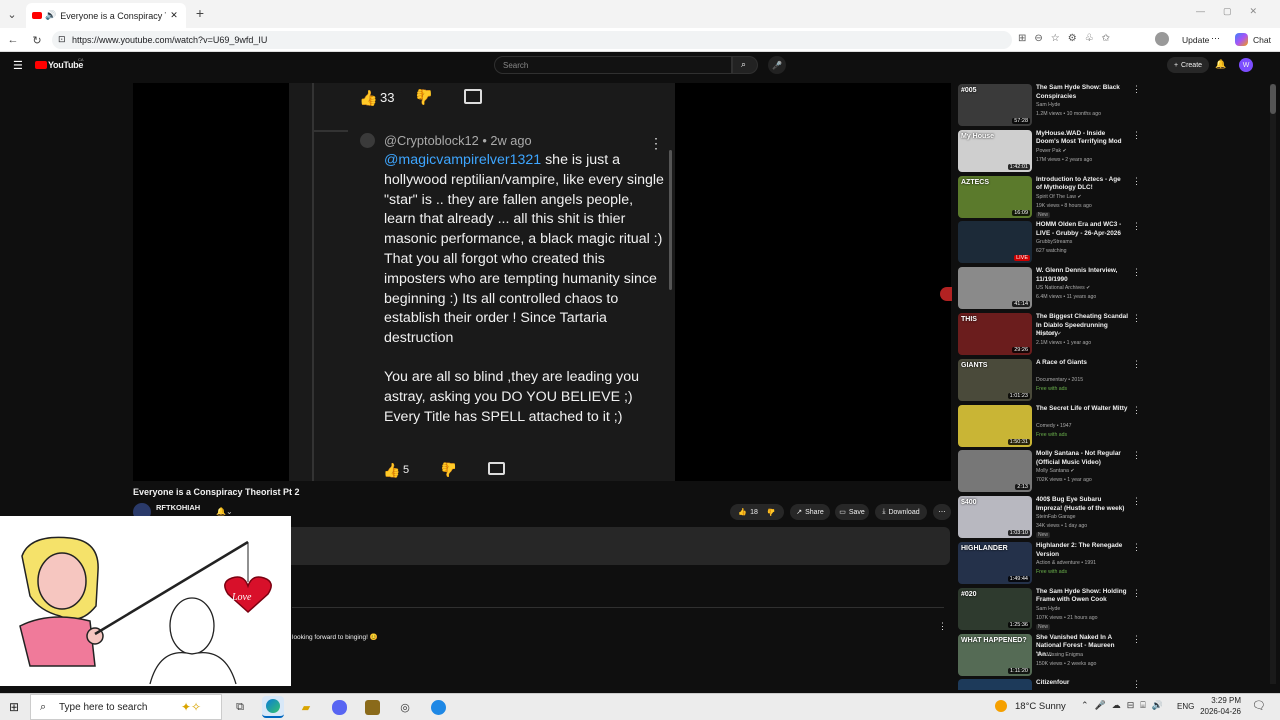  I want to click on scrollbar-thumb, so click(1273, 99).